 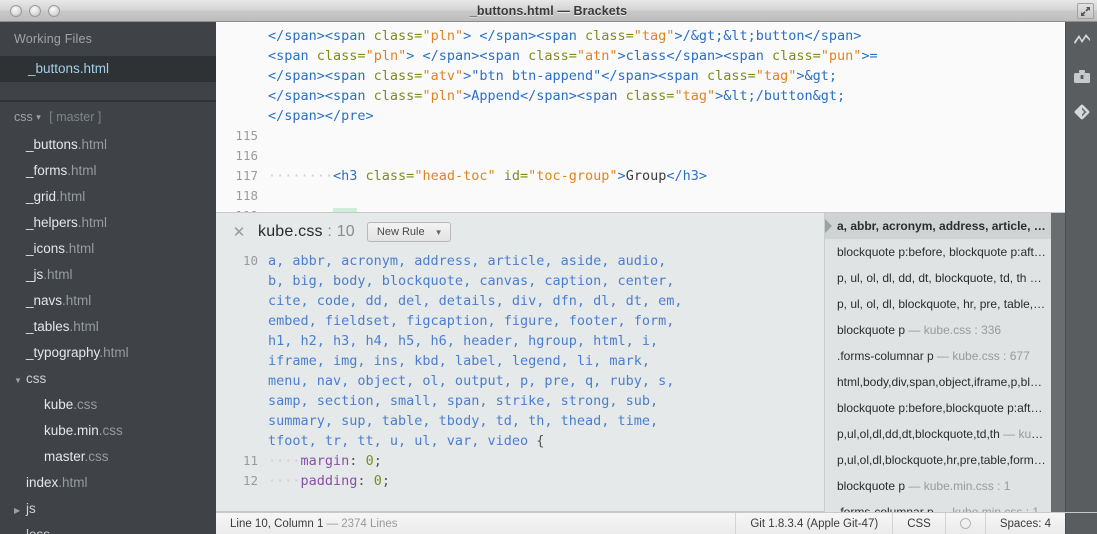 What do you see at coordinates (520, 461) in the screenshot?
I see `css-code-line: 11 ····margin: 0;` at bounding box center [520, 461].